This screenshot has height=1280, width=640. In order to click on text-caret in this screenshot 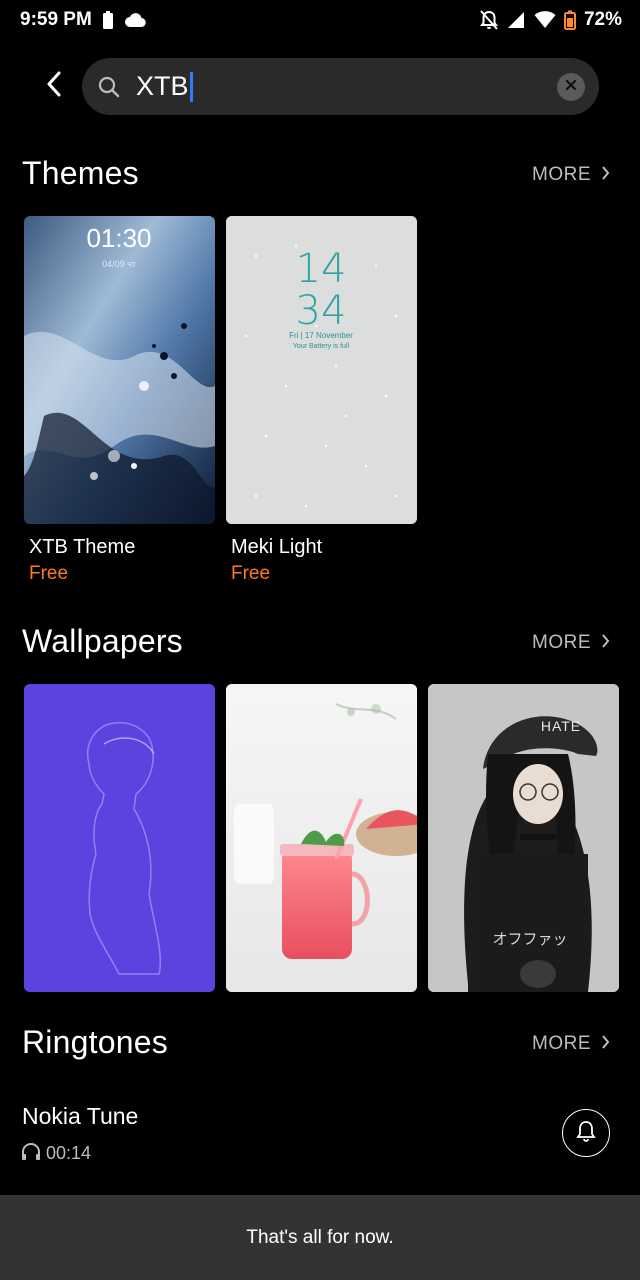, I will do `click(191, 86)`.